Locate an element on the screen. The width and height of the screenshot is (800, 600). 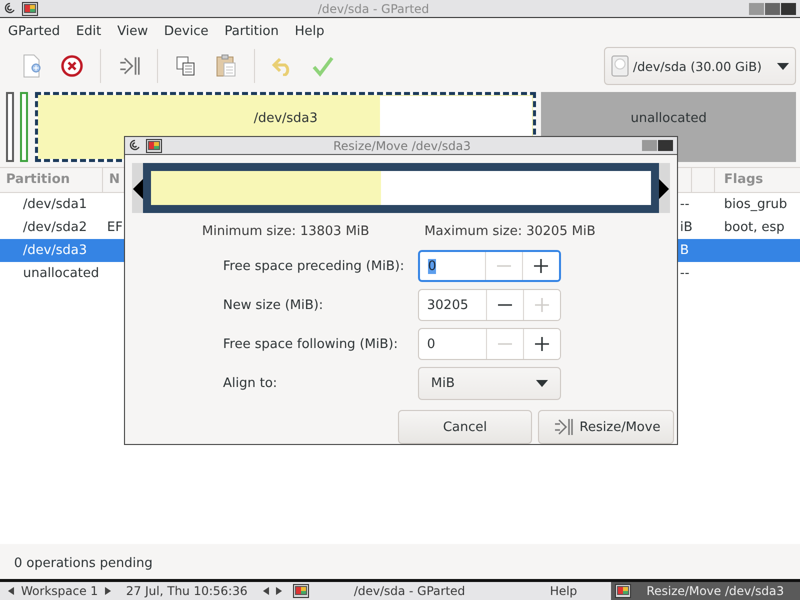
device-selector: /dev/sda (30.00 GiB) is located at coordinates (700, 66).